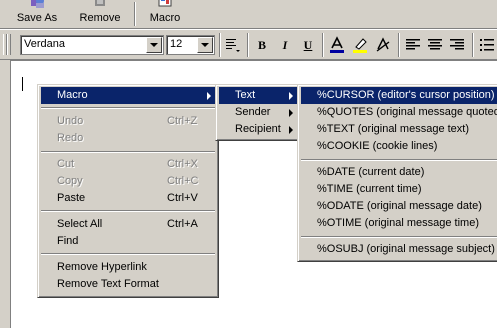 This screenshot has height=328, width=497. I want to click on menu-item-text: Text, so click(258, 95).